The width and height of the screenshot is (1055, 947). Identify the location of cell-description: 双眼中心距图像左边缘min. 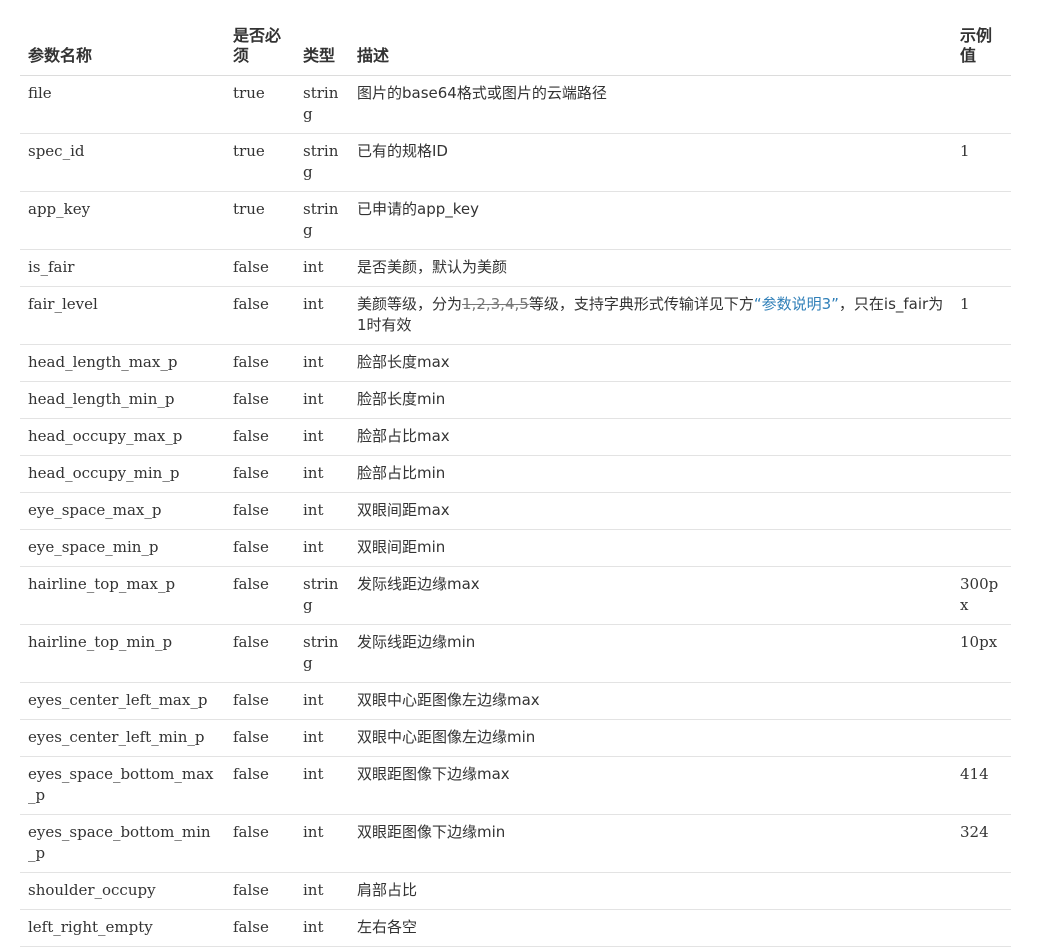
(650, 738).